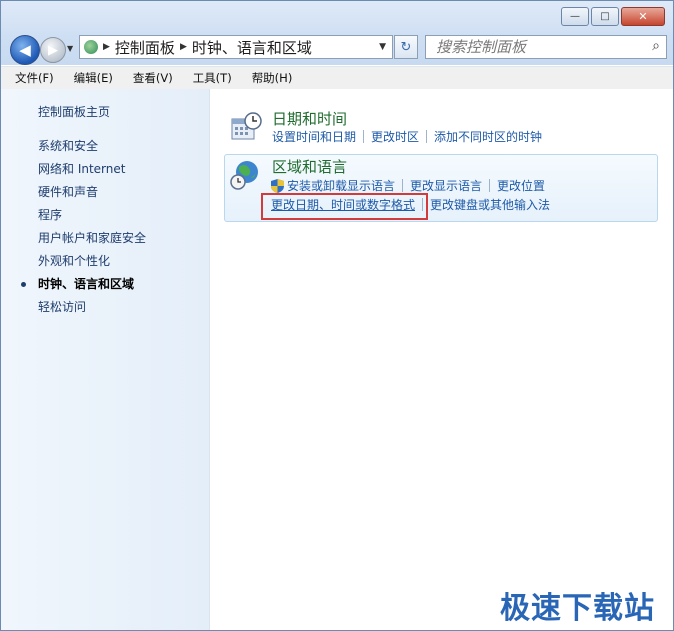  What do you see at coordinates (272, 78) in the screenshot?
I see `menu-help: 帮助(H)` at bounding box center [272, 78].